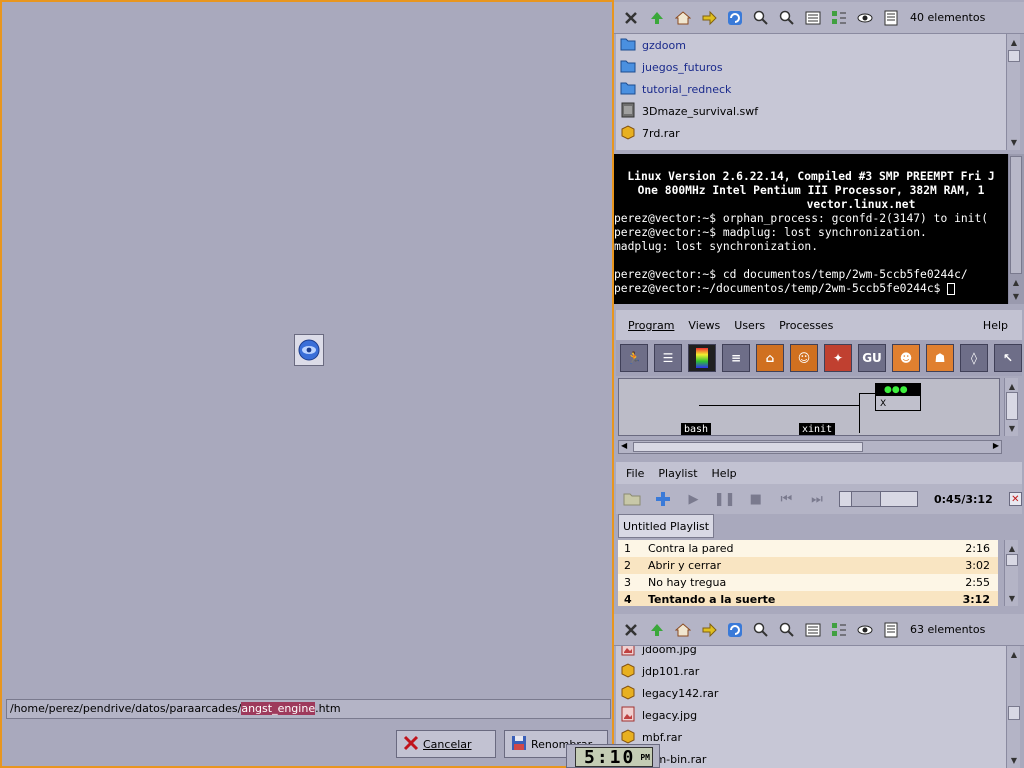  Describe the element at coordinates (811, 653) in the screenshot. I see `file-item: jdoom.jpg` at that location.